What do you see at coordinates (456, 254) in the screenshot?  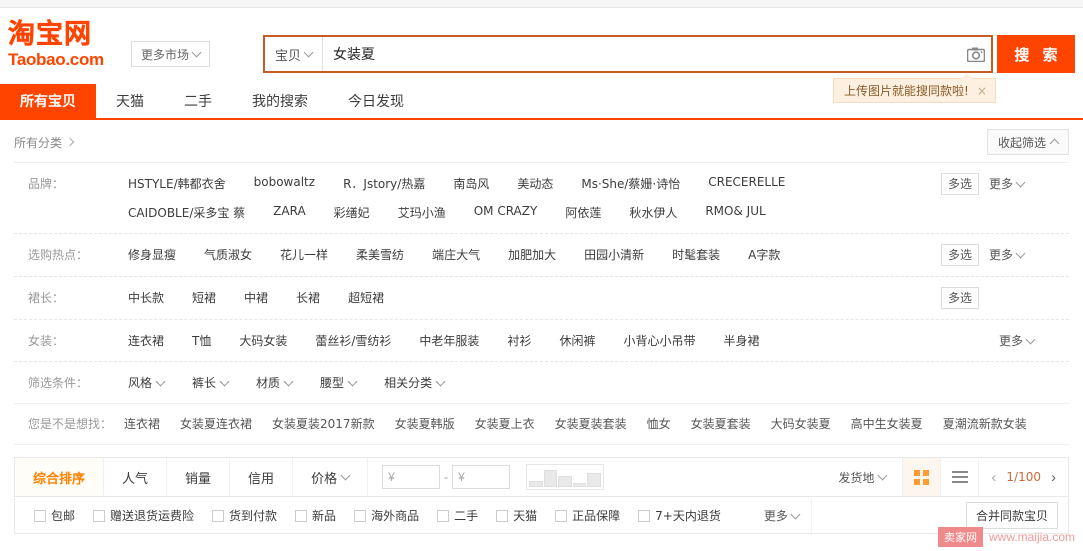 I see `filter-option: 端庄大气` at bounding box center [456, 254].